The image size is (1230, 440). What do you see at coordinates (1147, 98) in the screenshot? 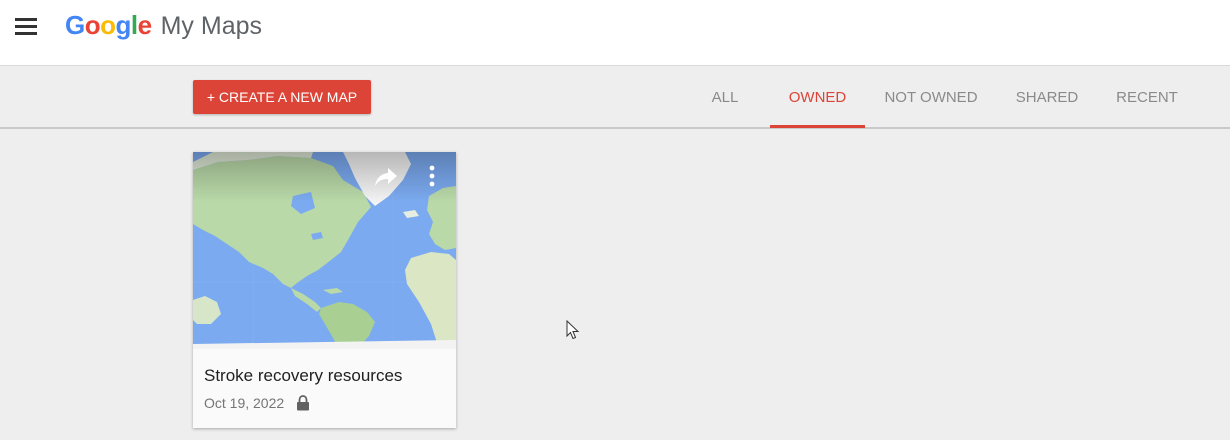
I see `tab-recent: RECENT` at bounding box center [1147, 98].